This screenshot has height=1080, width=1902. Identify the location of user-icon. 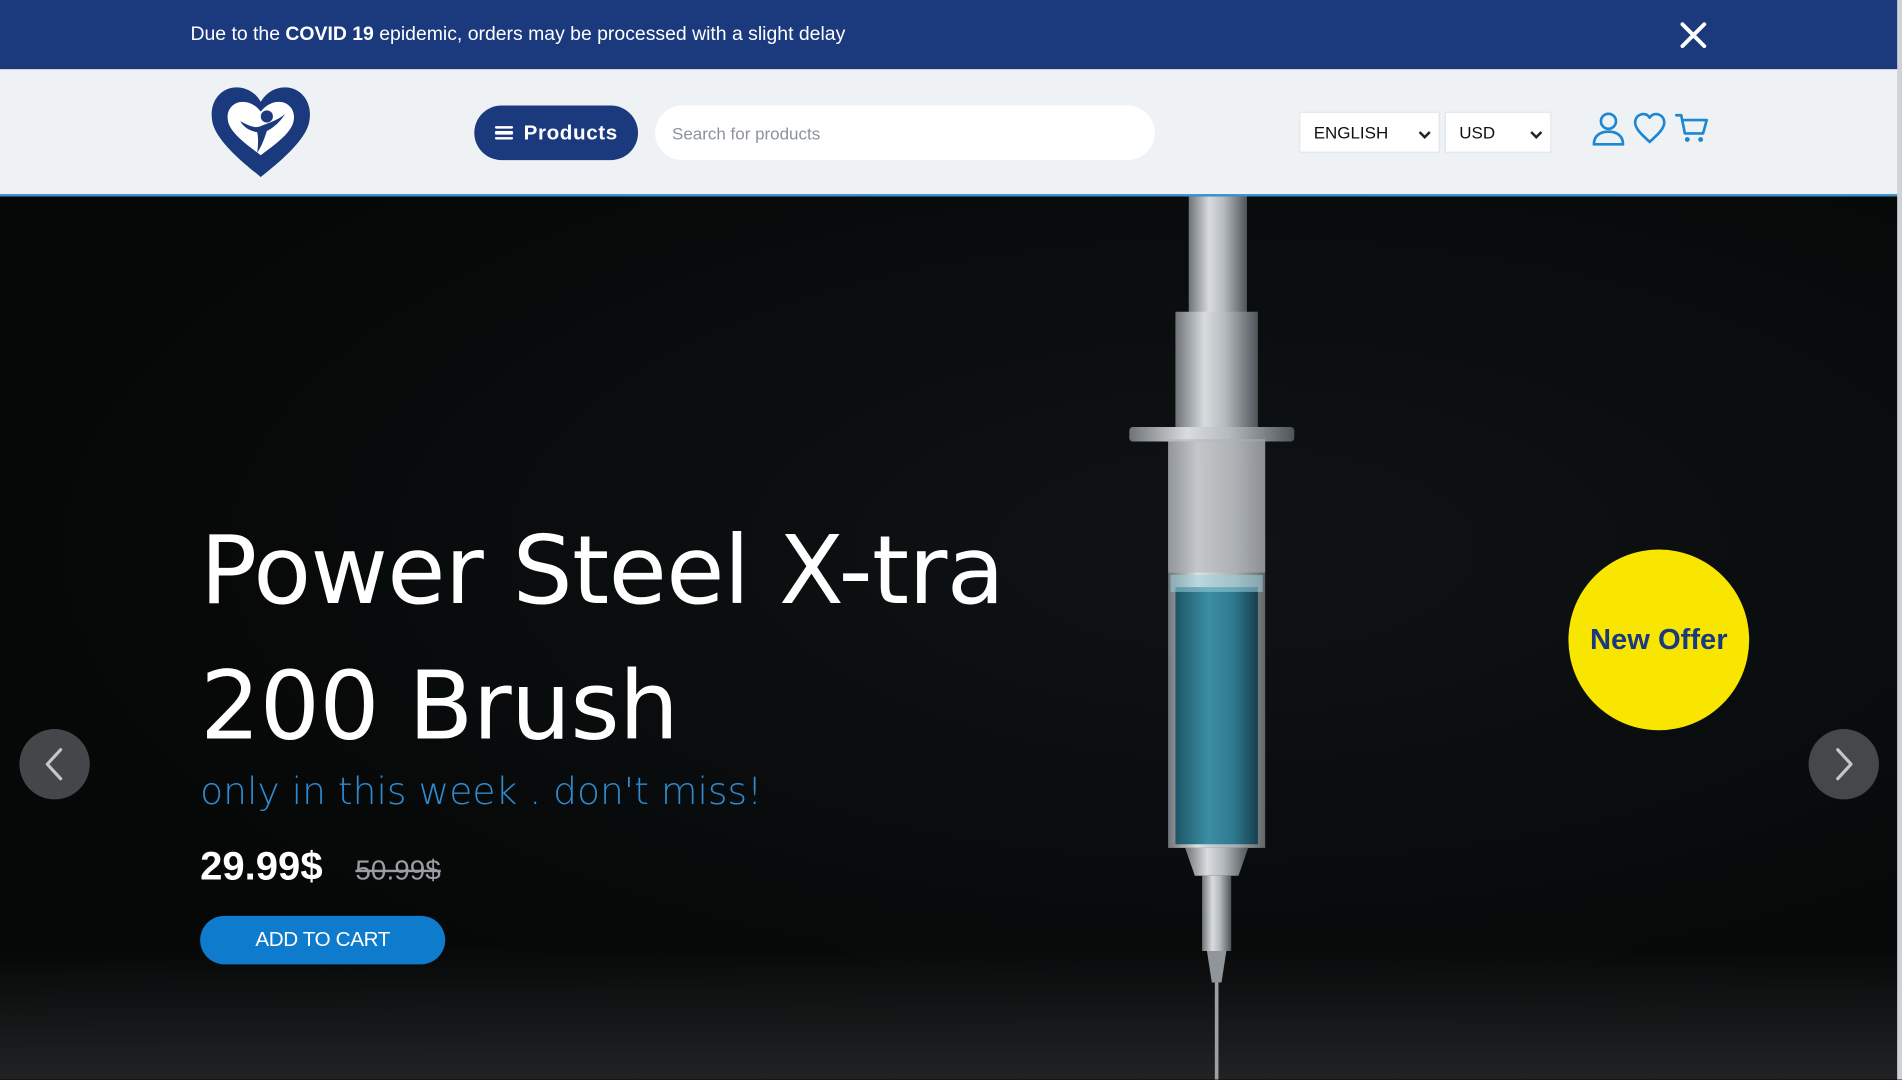
(1608, 128).